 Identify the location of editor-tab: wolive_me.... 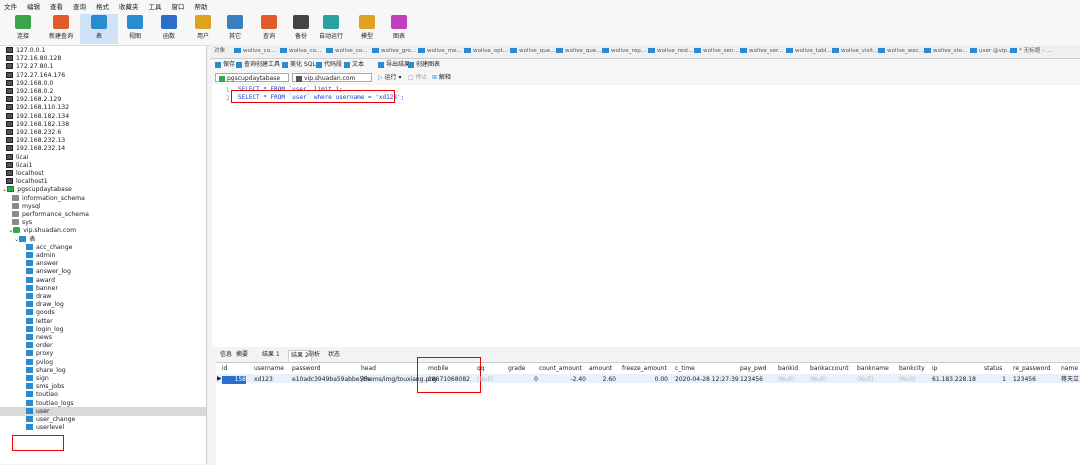
(440, 51).